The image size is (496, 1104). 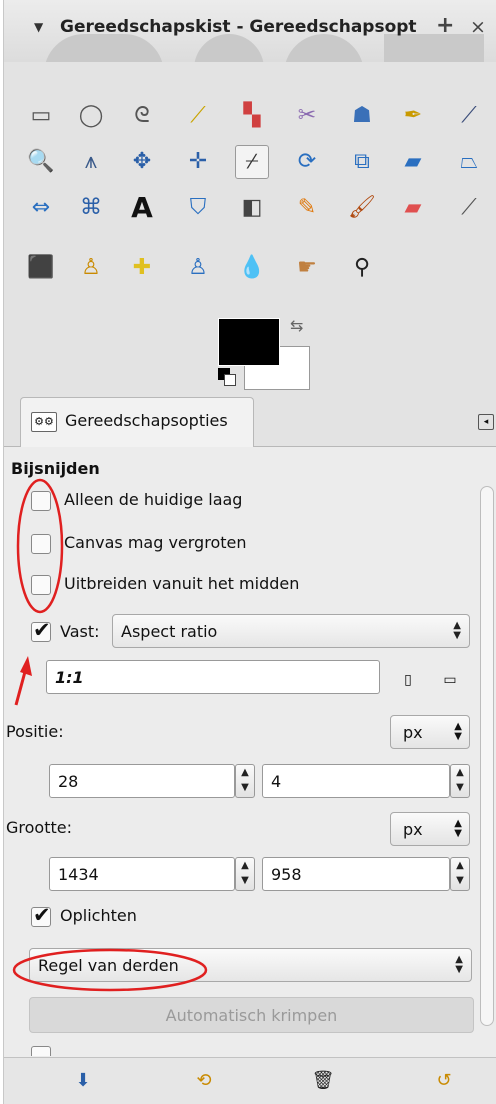 I want to click on clone-icon: ♙, so click(x=91, y=268).